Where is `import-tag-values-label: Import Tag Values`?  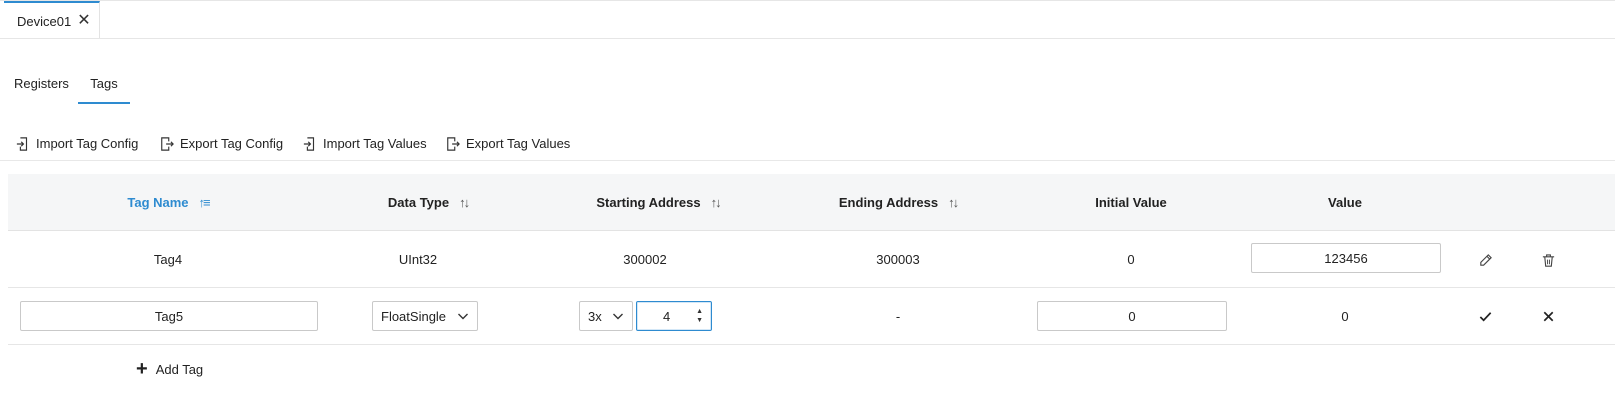 import-tag-values-label: Import Tag Values is located at coordinates (375, 143).